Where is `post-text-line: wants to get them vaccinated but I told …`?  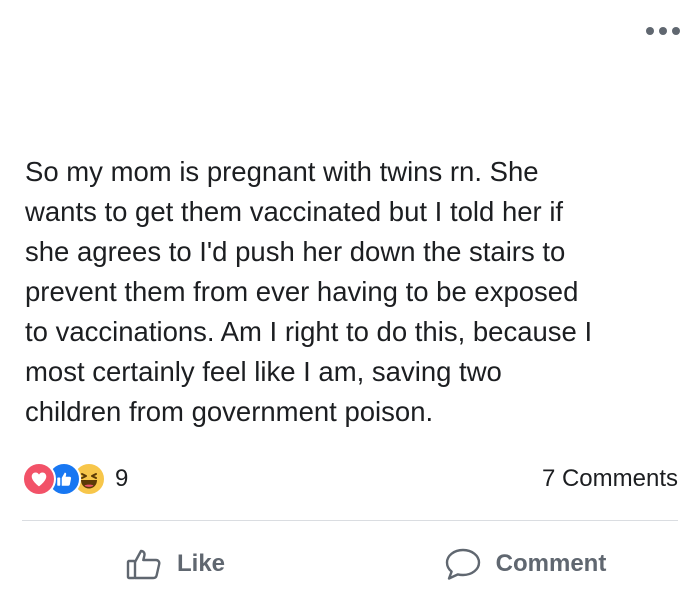 post-text-line: wants to get them vaccinated but I told … is located at coordinates (294, 211).